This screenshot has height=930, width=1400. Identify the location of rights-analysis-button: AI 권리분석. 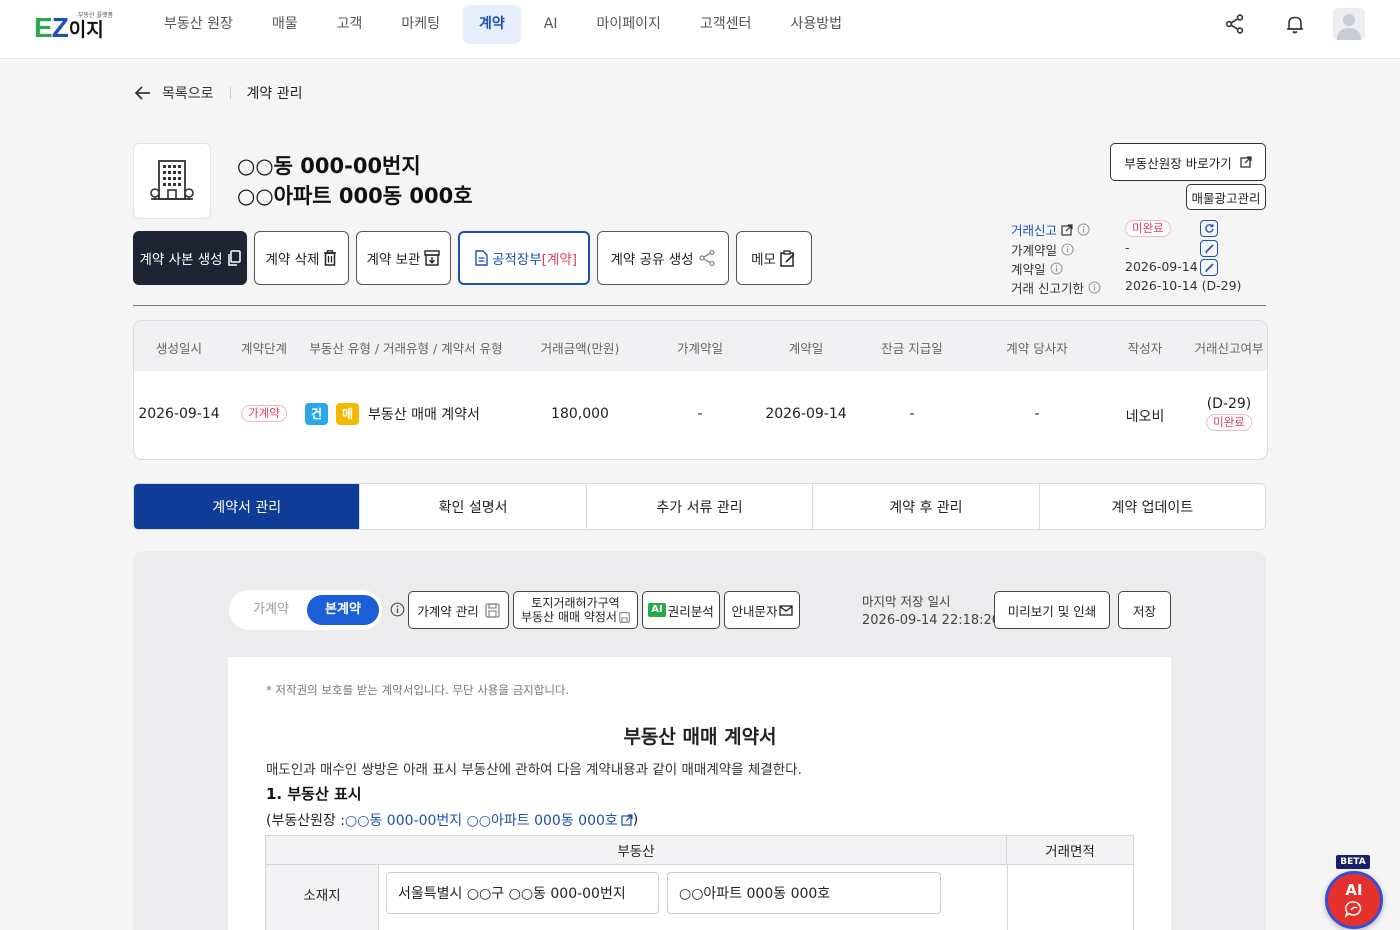
(681, 610).